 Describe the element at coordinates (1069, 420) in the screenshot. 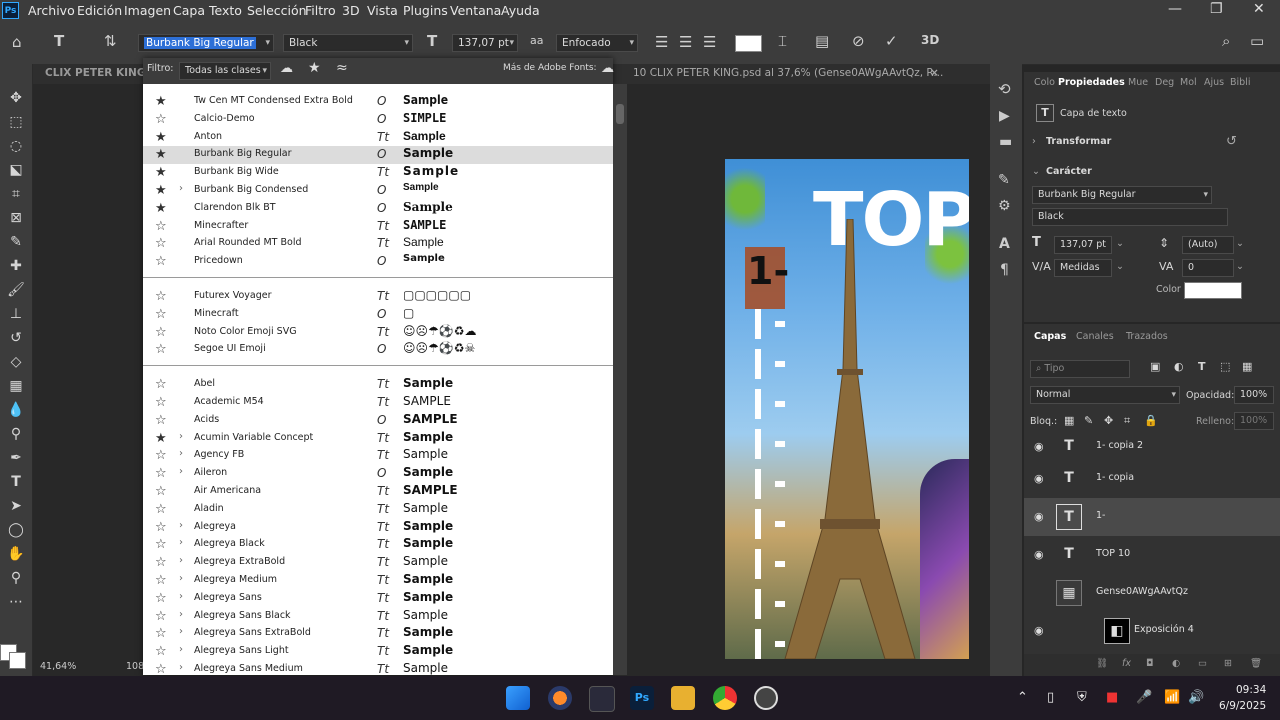

I see `lock-transparent-icon: ▦` at that location.